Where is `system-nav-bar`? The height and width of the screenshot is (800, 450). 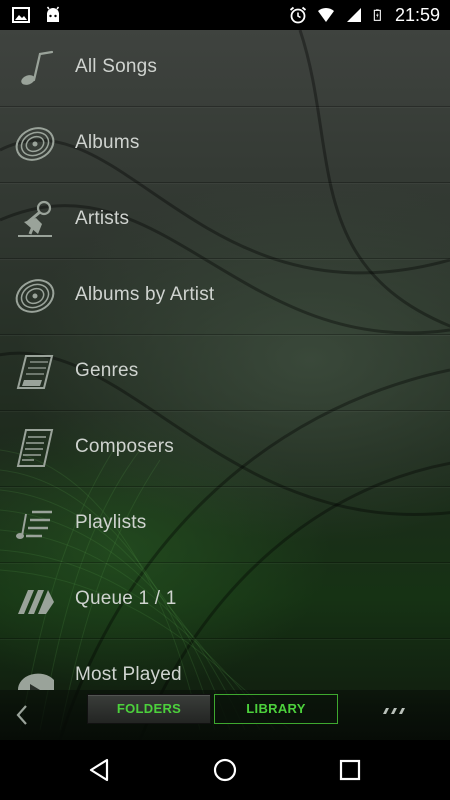 system-nav-bar is located at coordinates (225, 770).